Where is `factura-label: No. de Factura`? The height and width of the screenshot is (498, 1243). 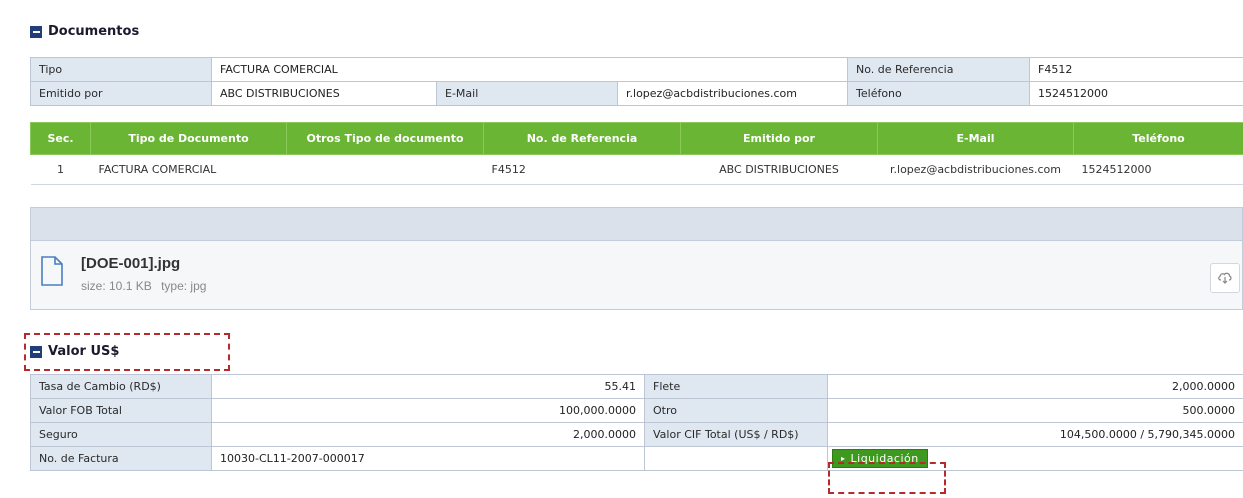
factura-label: No. de Factura is located at coordinates (121, 458).